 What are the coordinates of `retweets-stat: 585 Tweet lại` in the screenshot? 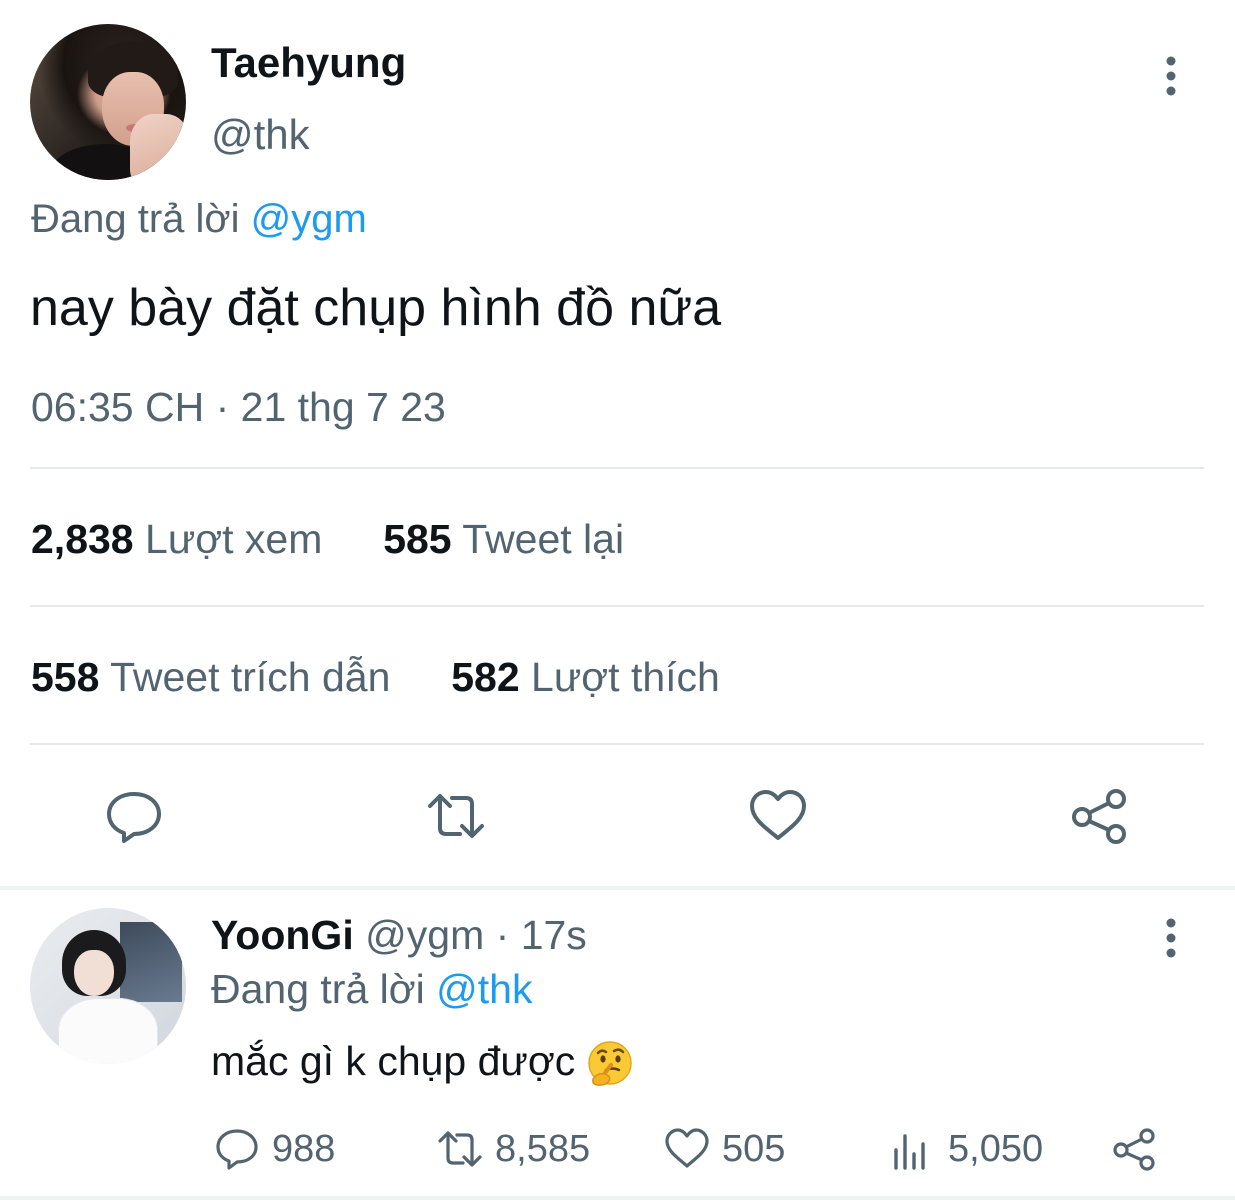 It's located at (503, 539).